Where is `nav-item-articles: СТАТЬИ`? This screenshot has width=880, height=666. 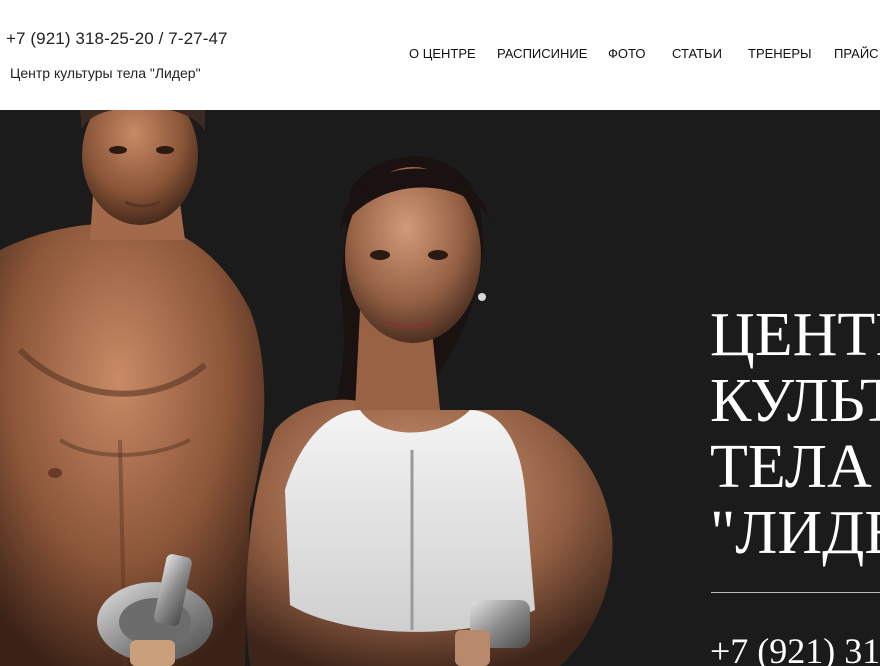 nav-item-articles: СТАТЬИ is located at coordinates (697, 53).